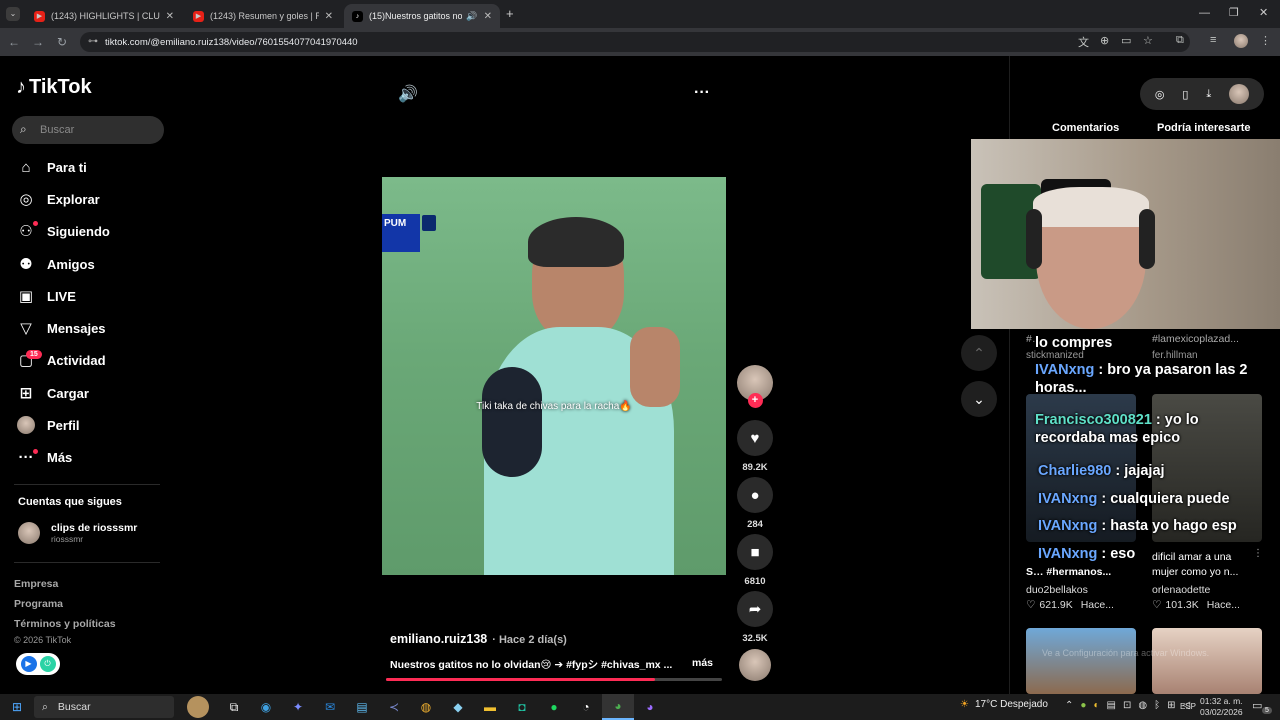 This screenshot has width=1280, height=720. Describe the element at coordinates (618, 707) in the screenshot. I see `chrome-icon: ◕` at that location.